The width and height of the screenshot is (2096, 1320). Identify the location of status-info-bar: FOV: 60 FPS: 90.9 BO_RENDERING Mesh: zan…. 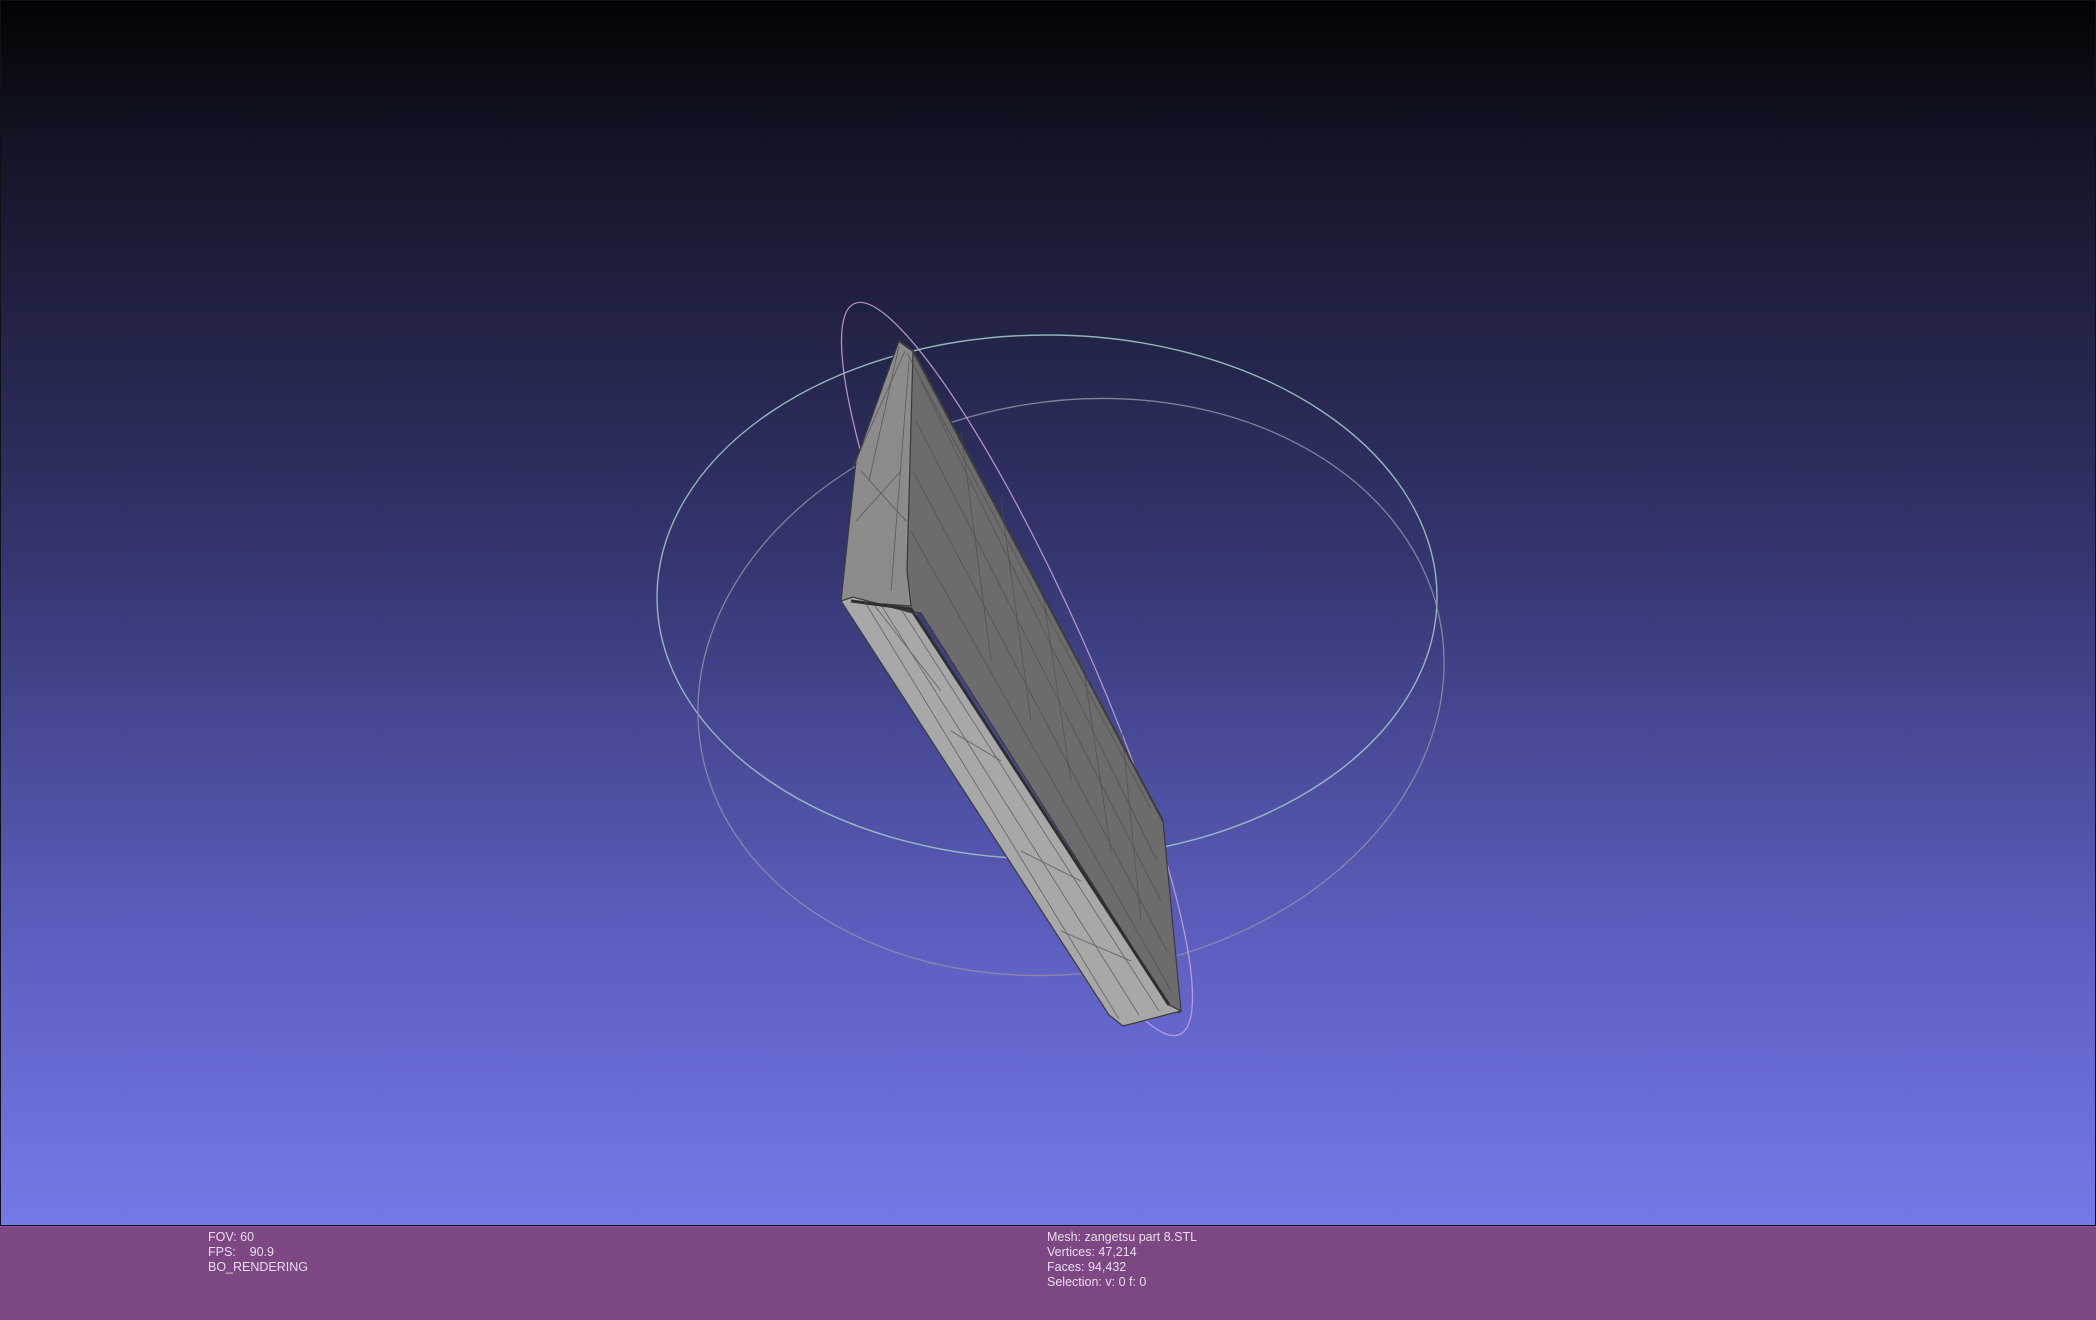
(1048, 1273).